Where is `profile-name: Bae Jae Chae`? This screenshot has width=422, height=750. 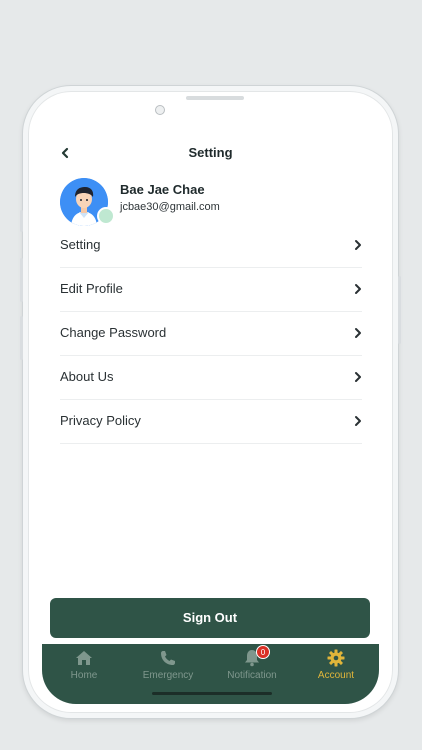 profile-name: Bae Jae Chae is located at coordinates (162, 189).